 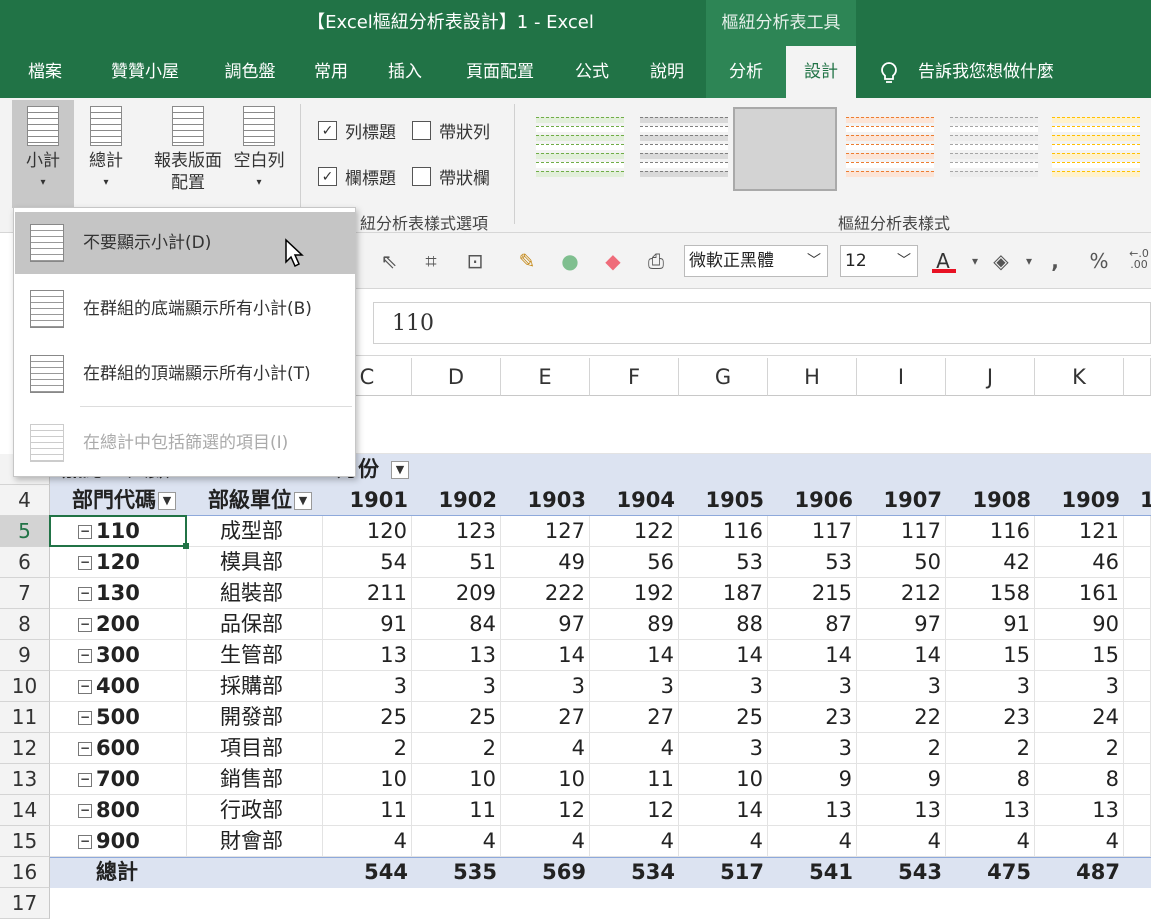 I want to click on row-code-cell: −800, so click(x=118, y=810).